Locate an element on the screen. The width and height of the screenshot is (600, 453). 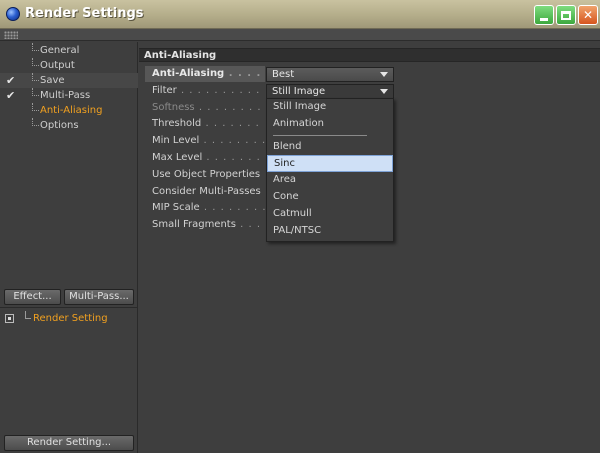
filter-option-cone: Cone is located at coordinates (330, 197).